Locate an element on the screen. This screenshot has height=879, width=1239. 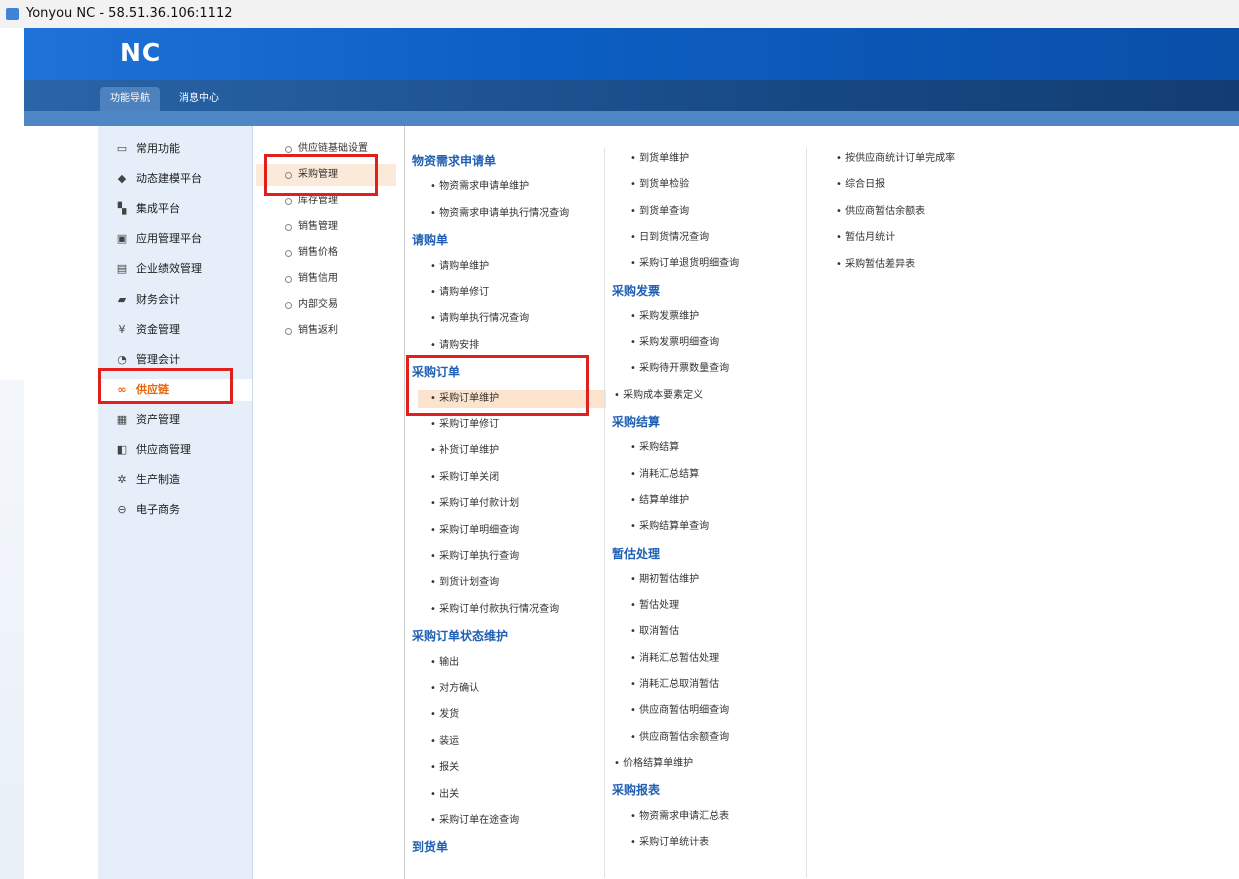
menu-function-link: • 采购订单付款执行情况查询 is located at coordinates (494, 610).